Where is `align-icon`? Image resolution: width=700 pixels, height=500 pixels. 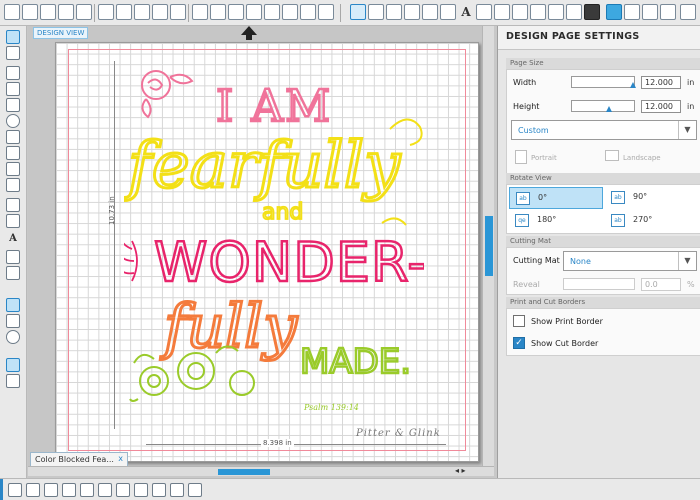
align-icon is located at coordinates (520, 12).